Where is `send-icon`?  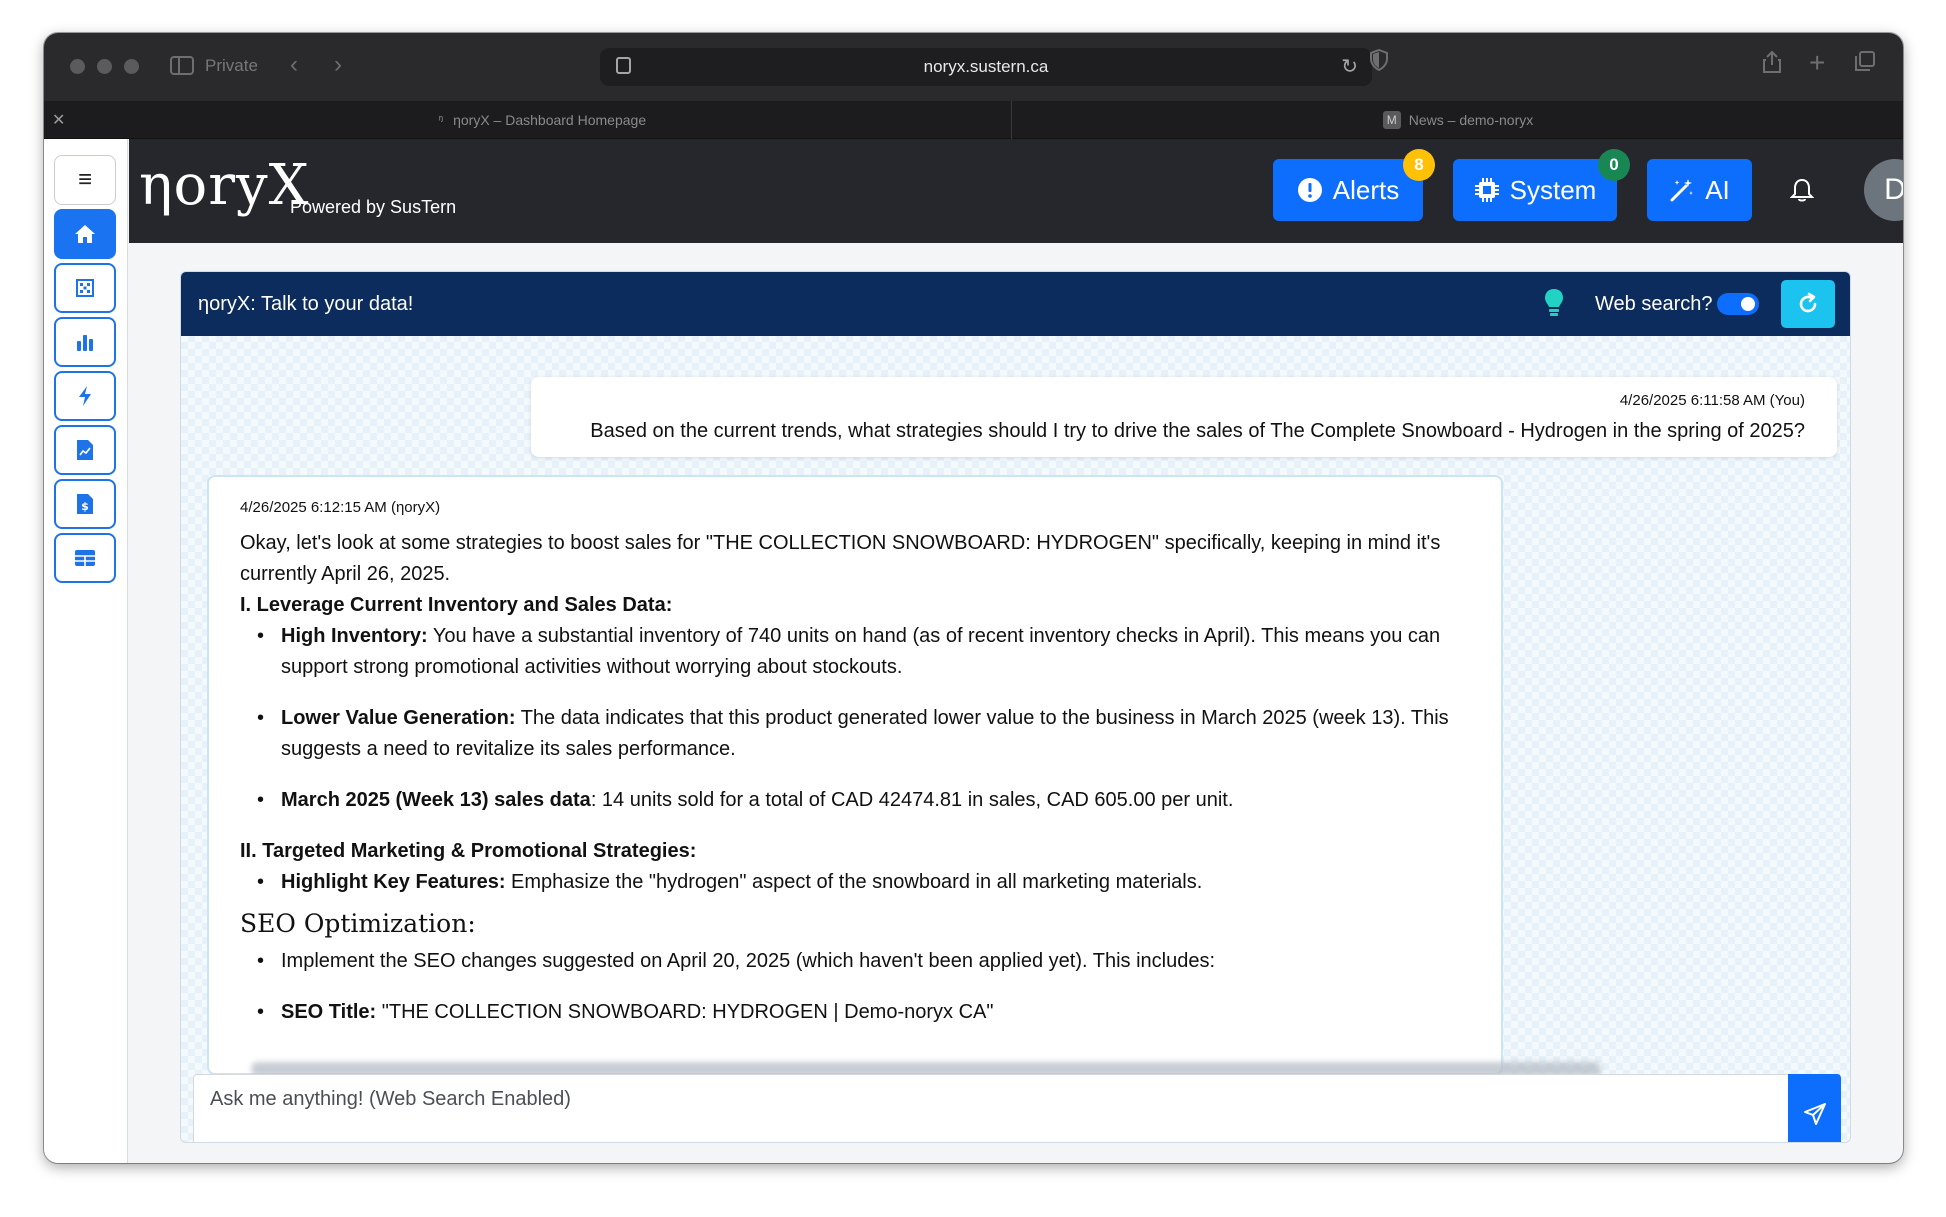 send-icon is located at coordinates (1814, 1114).